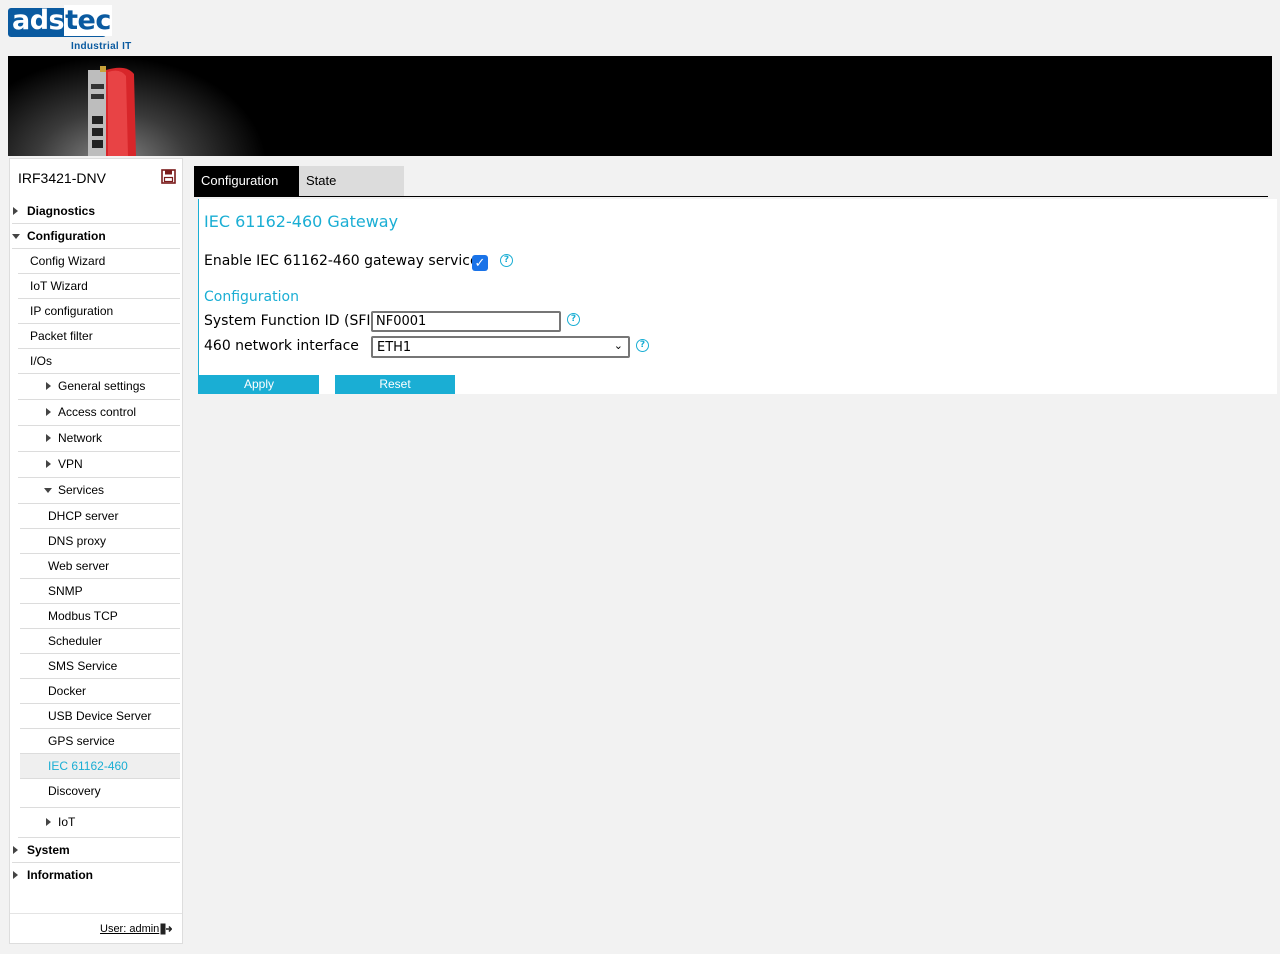 The image size is (1280, 954). I want to click on sidebar-item-iec-61162-460: IEC 61162-460, so click(100, 766).